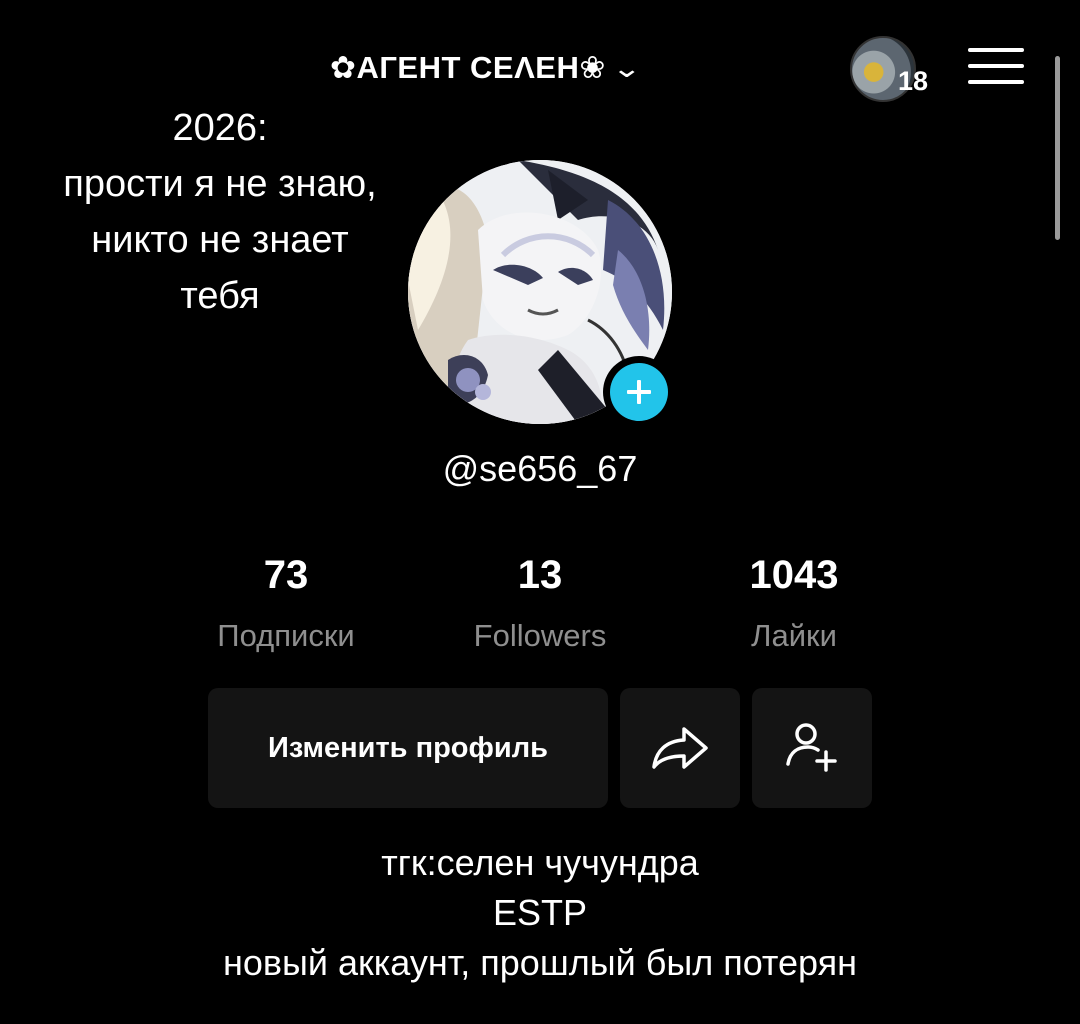  What do you see at coordinates (286, 603) in the screenshot?
I see `stat-following: 73 Подписки` at bounding box center [286, 603].